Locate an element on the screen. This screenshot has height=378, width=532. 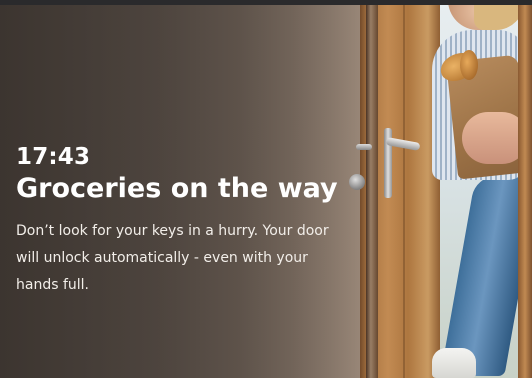
card-headline: Groceries on the way is located at coordinates (177, 188).